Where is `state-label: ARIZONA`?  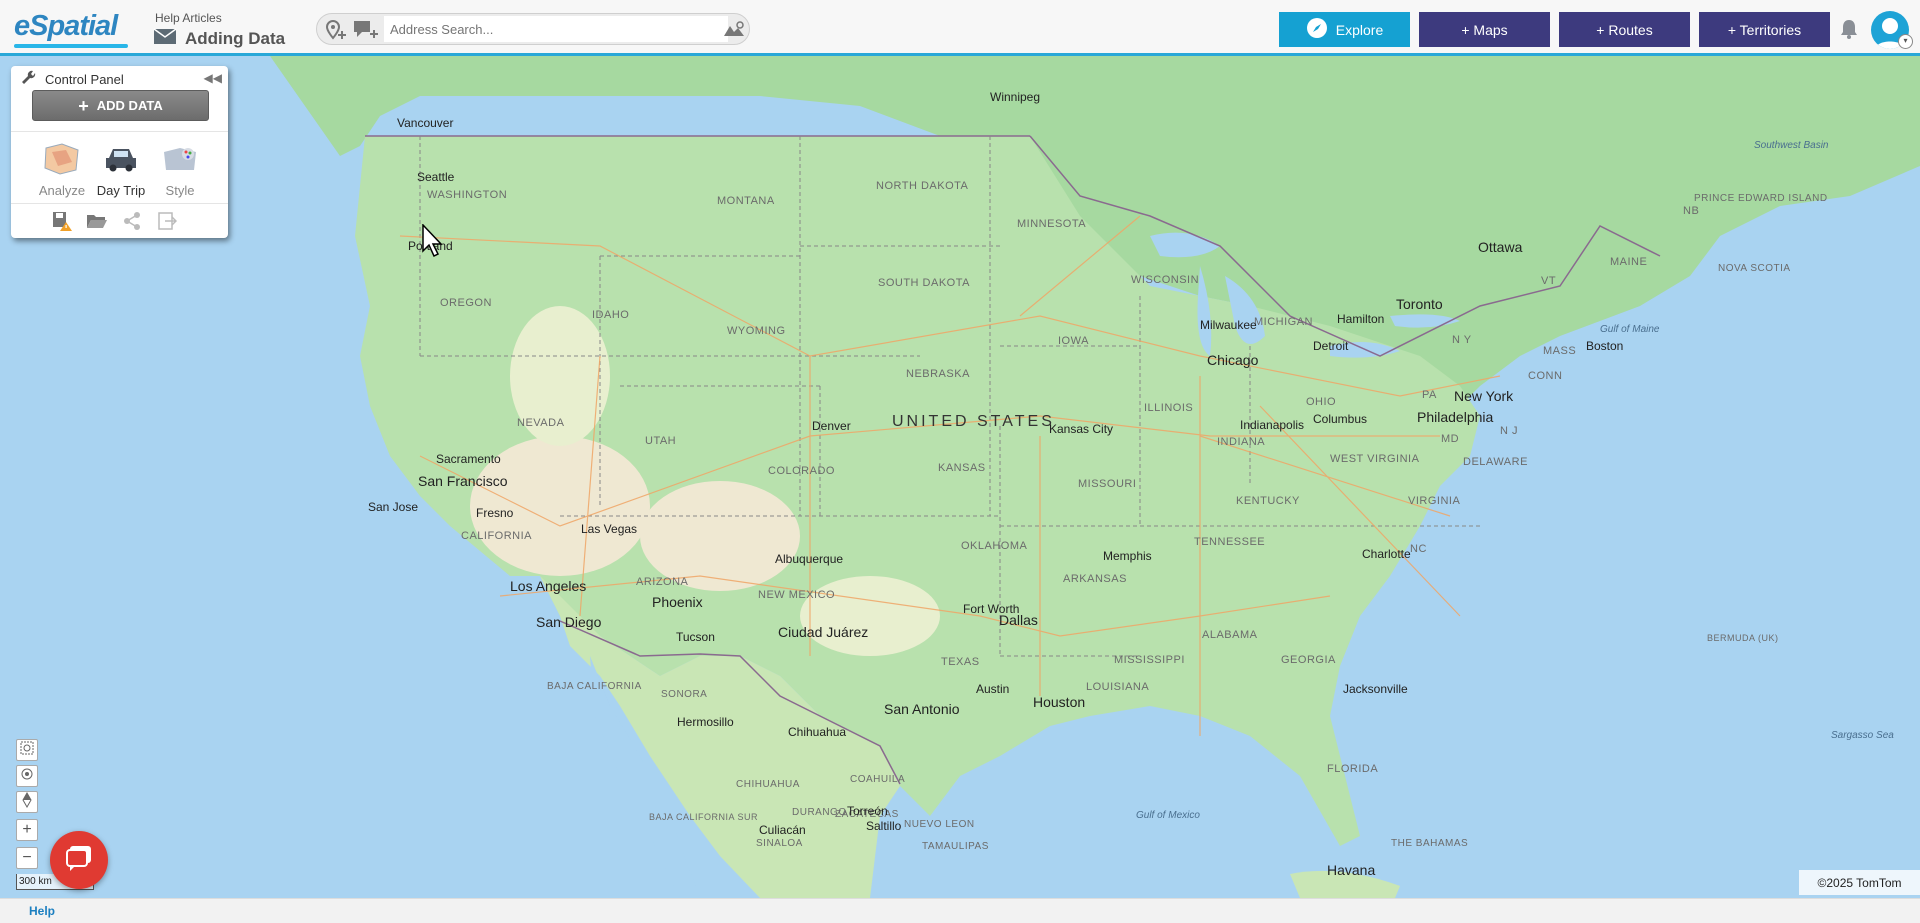 state-label: ARIZONA is located at coordinates (662, 582).